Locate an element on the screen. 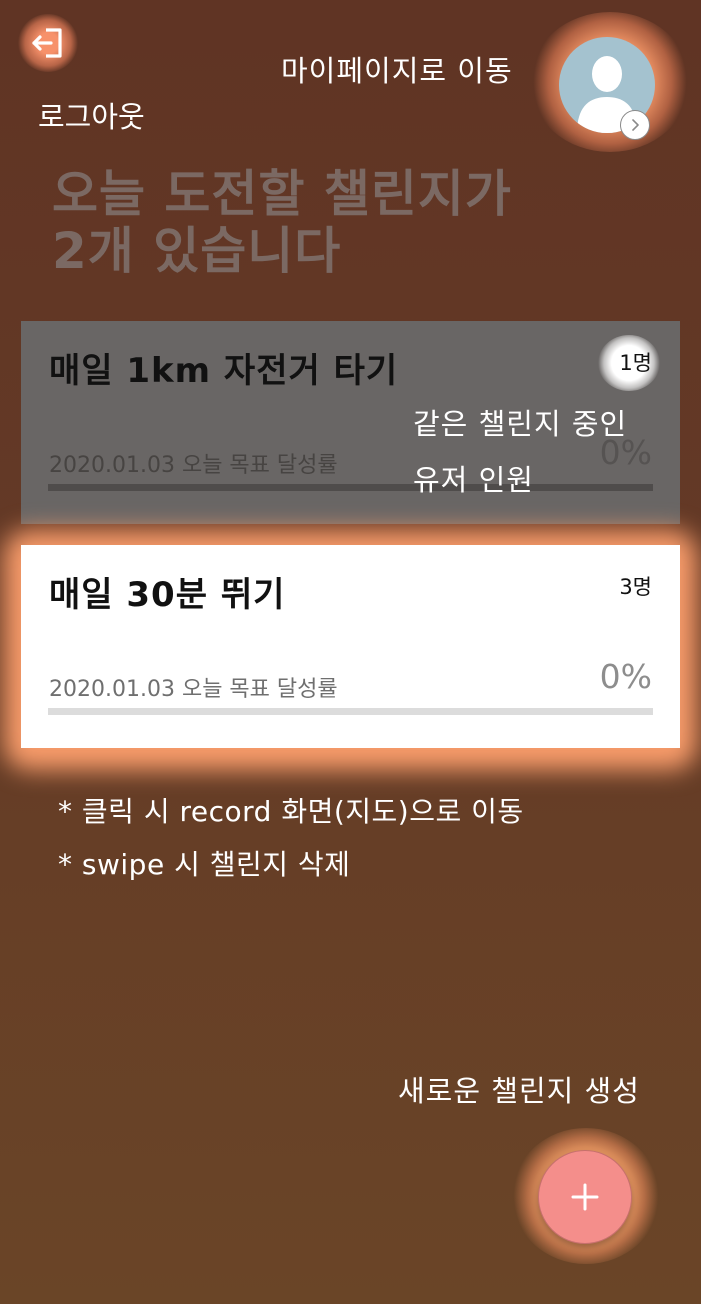 The height and width of the screenshot is (1304, 701). progress-bar is located at coordinates (350, 711).